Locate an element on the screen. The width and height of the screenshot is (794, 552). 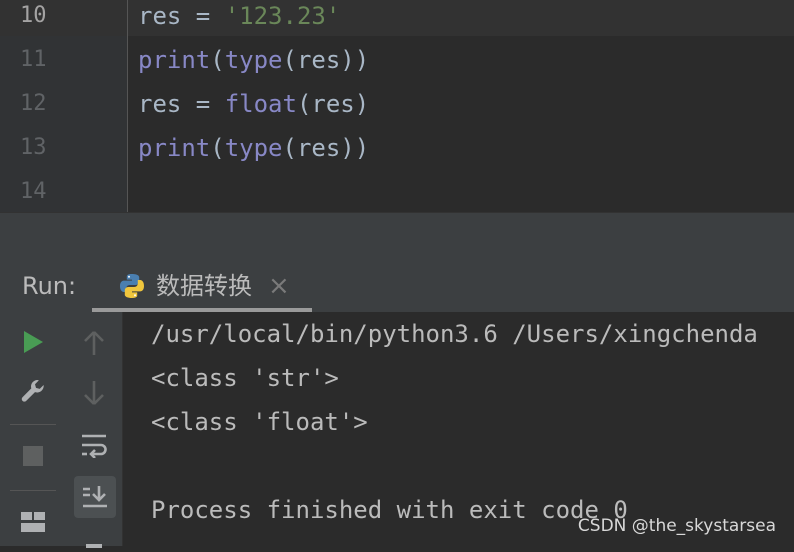
run-tab-title: 数据转换 is located at coordinates (204, 286).